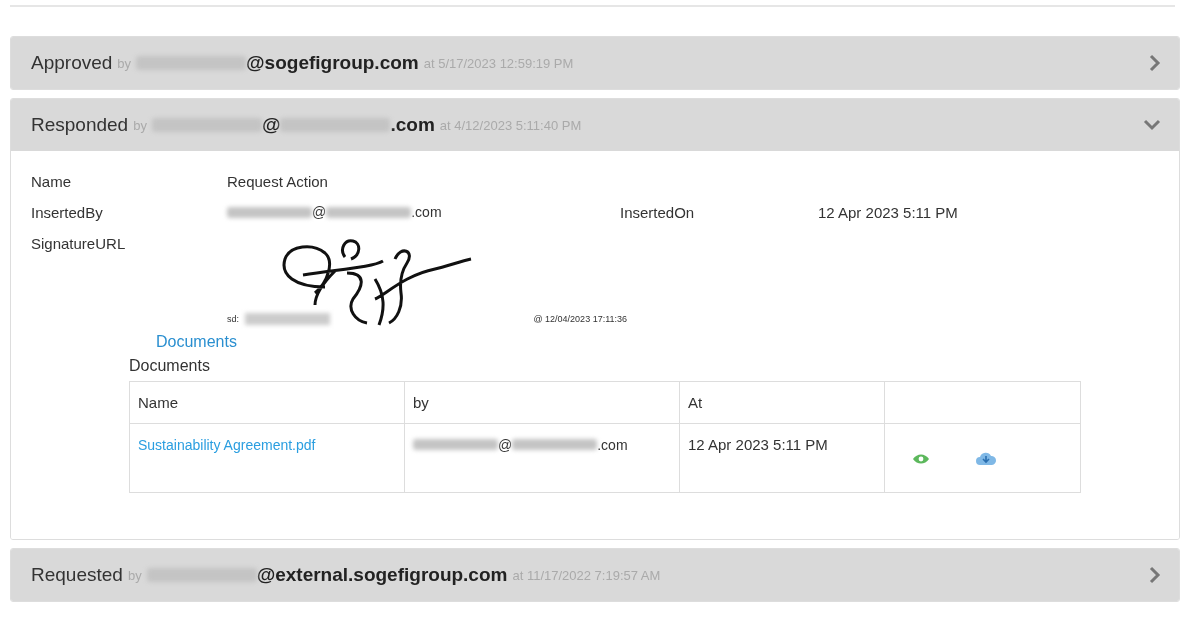 This screenshot has width=1185, height=626. Describe the element at coordinates (77, 575) in the screenshot. I see `status-label: Requested` at that location.